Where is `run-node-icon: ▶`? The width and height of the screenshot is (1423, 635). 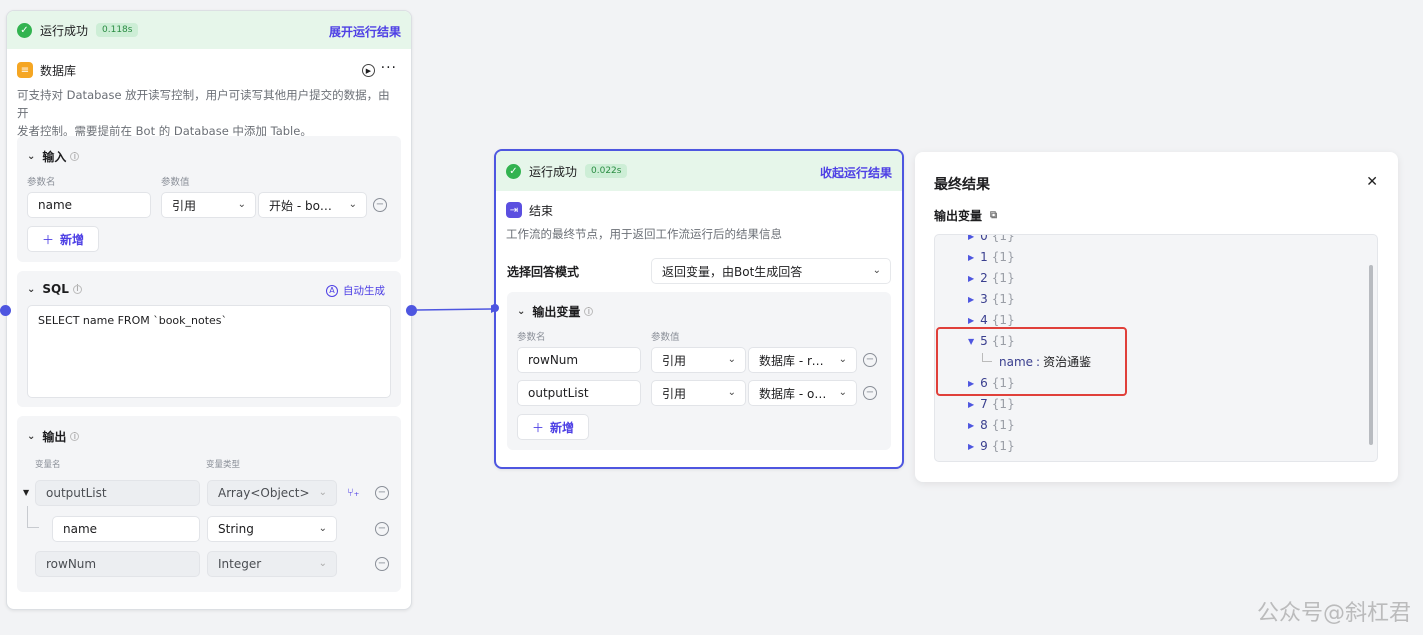
run-node-icon: ▶ is located at coordinates (368, 70).